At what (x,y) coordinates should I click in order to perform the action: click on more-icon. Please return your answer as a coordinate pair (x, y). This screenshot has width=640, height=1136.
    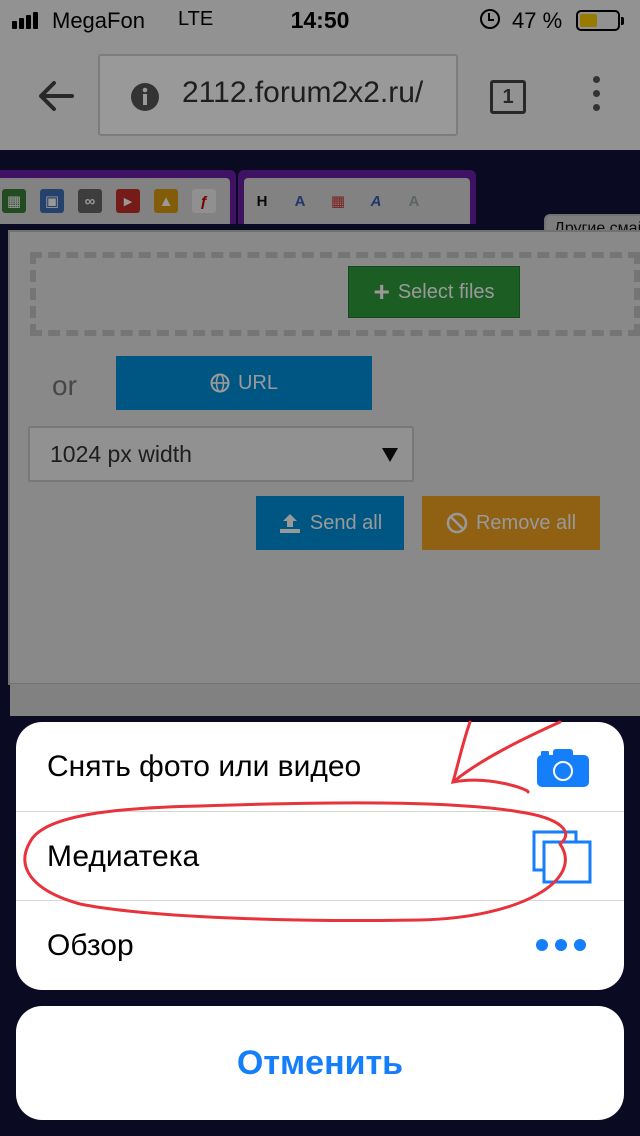
    Looking at the image, I should click on (561, 946).